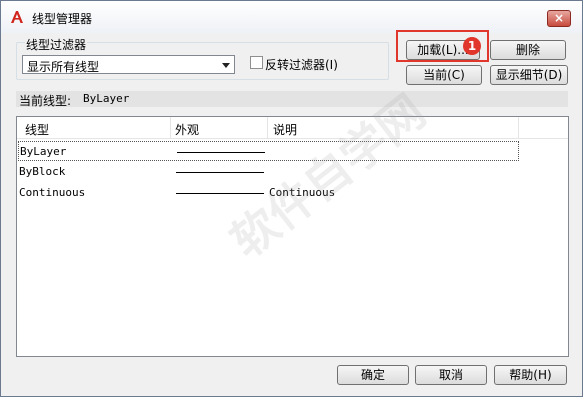 Image resolution: width=583 pixels, height=397 pixels. Describe the element at coordinates (128, 64) in the screenshot. I see `linetype-filter-dropdown: 显示所有线型` at that location.